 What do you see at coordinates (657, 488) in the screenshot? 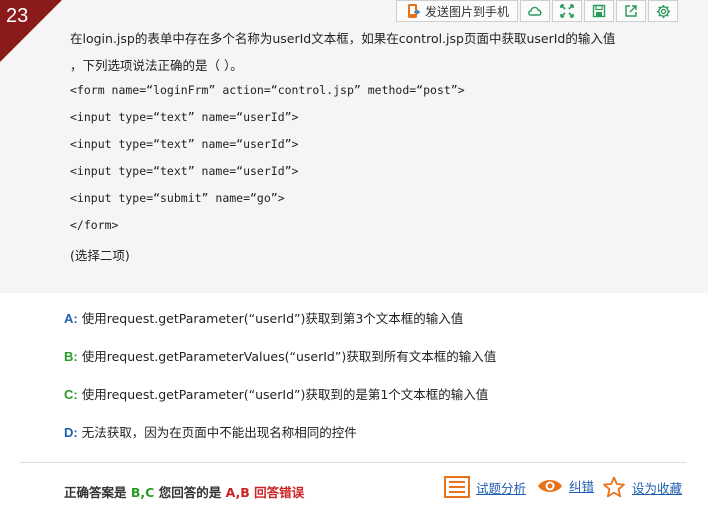
I see `favorite-label: 设为收藏` at bounding box center [657, 488].